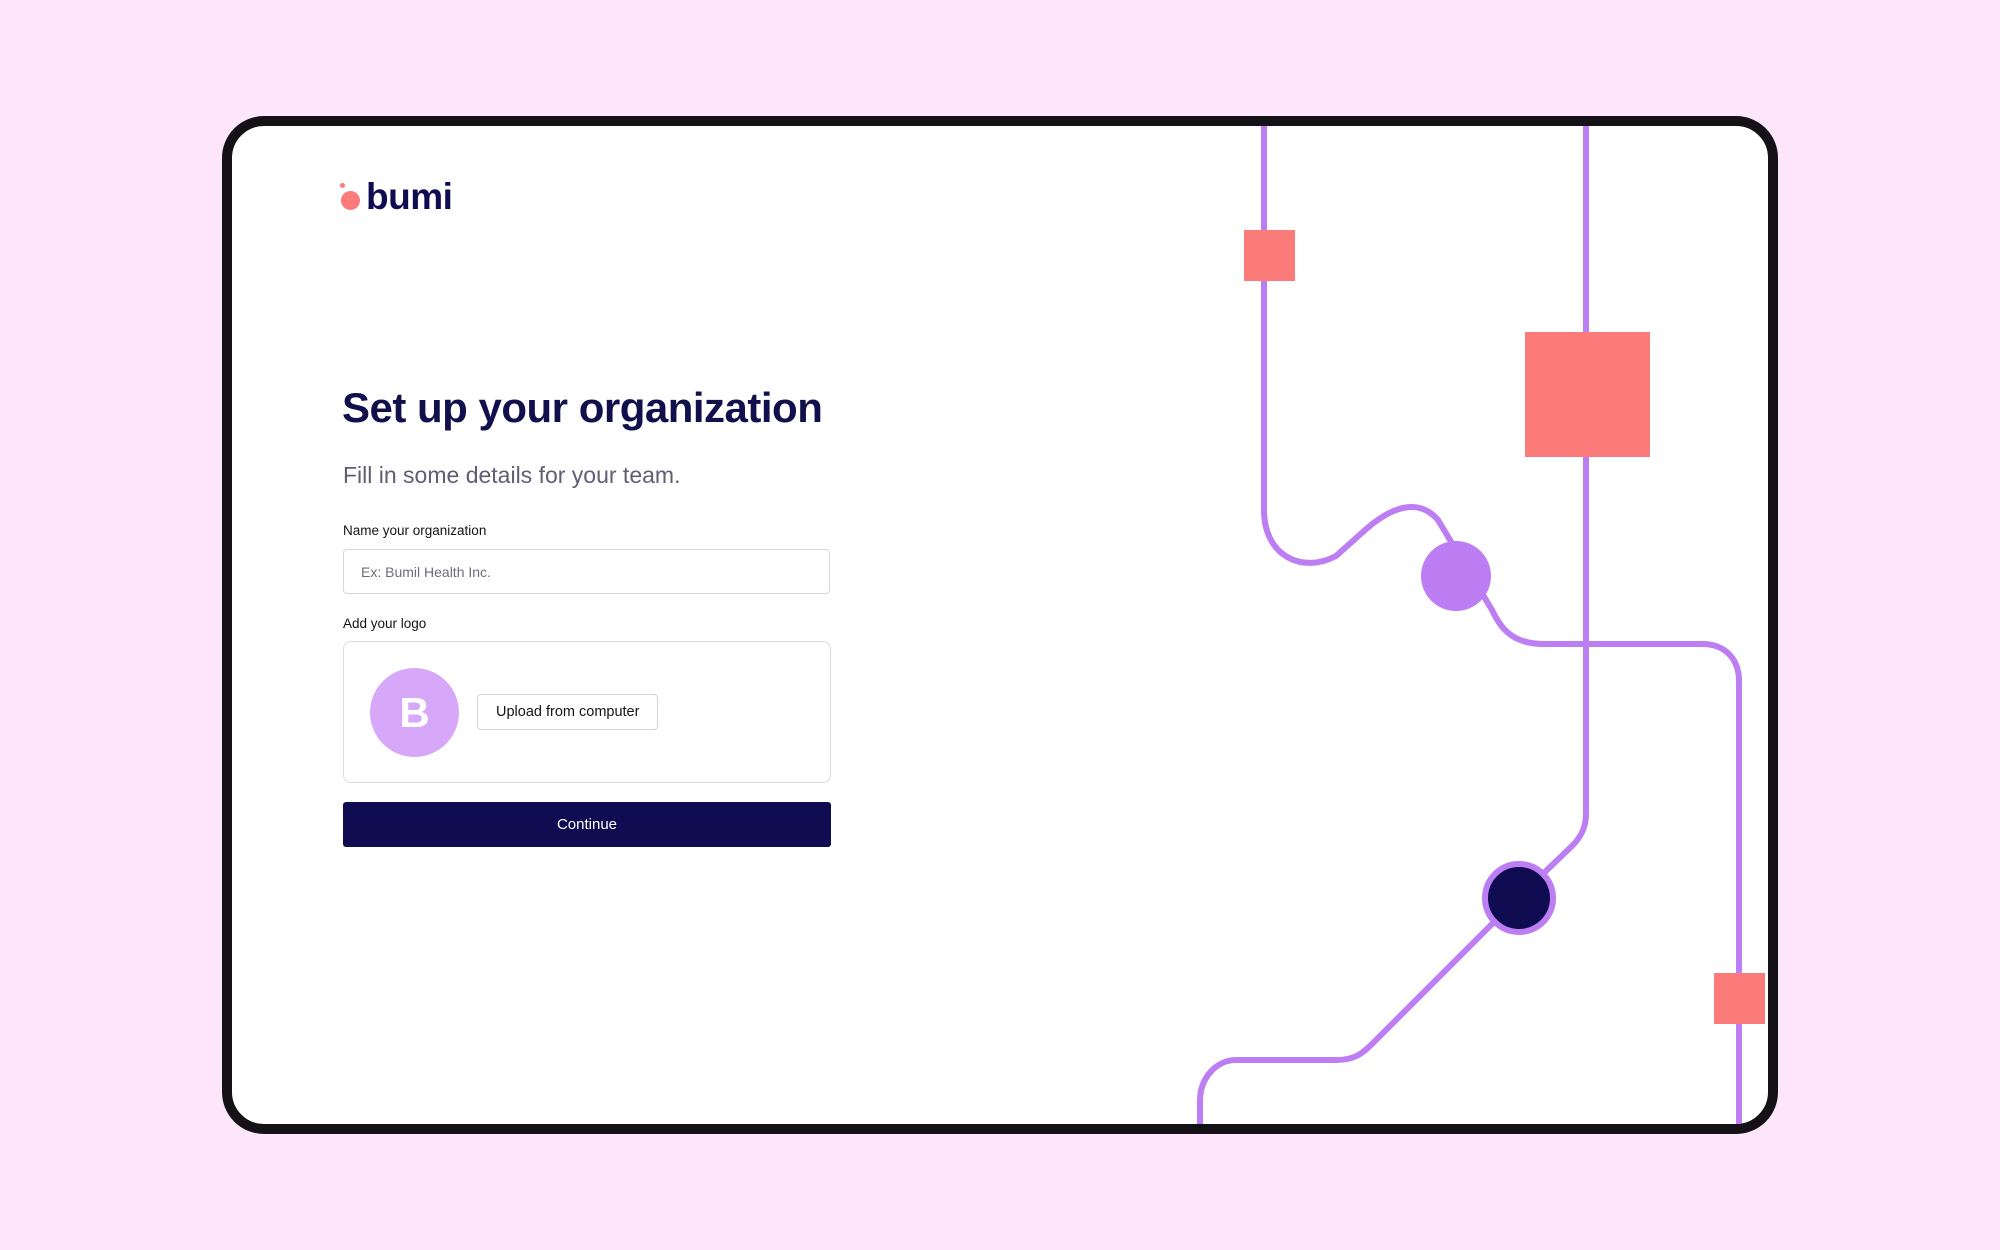 This screenshot has width=2000, height=1250. What do you see at coordinates (1456, 576) in the screenshot?
I see `purple-circle` at bounding box center [1456, 576].